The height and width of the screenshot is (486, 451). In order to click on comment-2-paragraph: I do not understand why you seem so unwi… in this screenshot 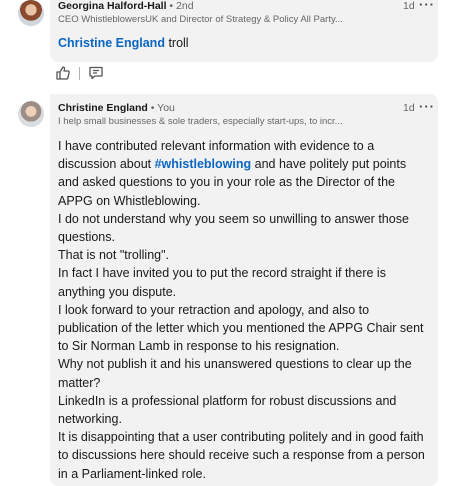, I will do `click(233, 228)`.